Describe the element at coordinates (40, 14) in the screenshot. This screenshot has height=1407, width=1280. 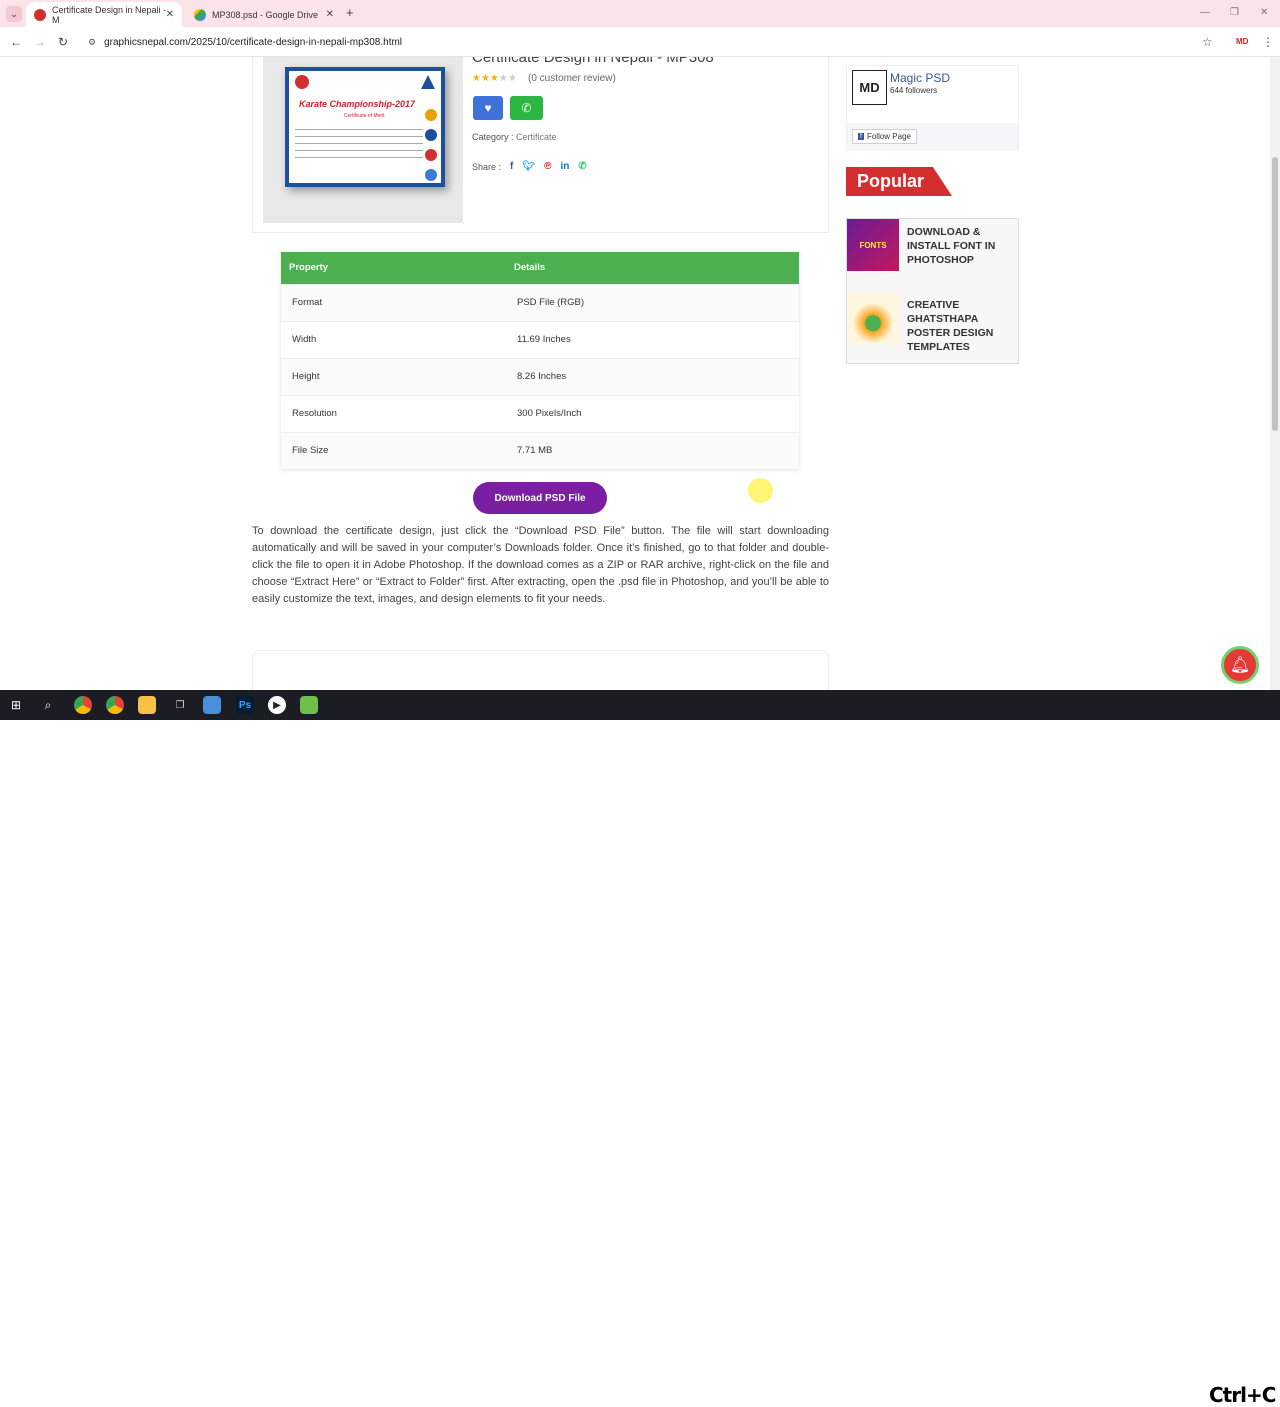
I see `site-favicon-icon` at that location.